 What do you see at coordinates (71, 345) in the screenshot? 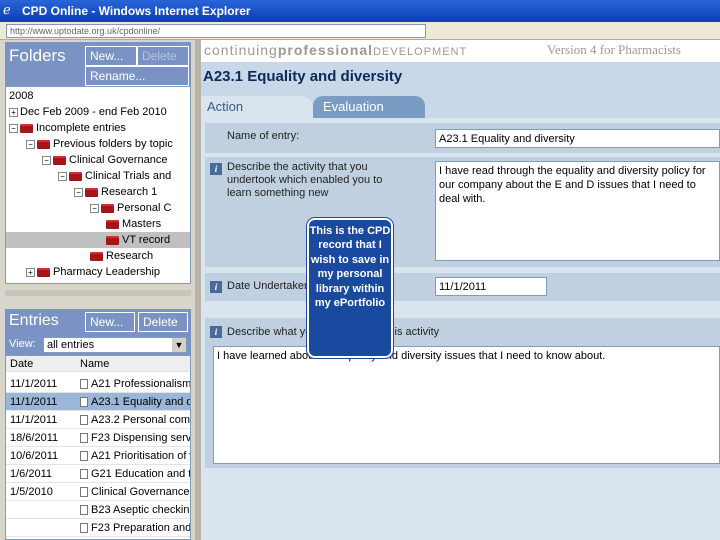
I see `view-select-value: all entries` at bounding box center [71, 345].